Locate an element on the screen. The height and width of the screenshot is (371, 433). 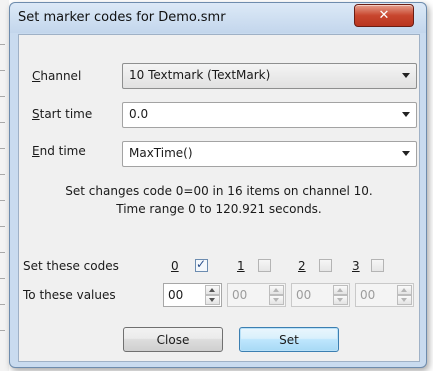
close-button-label: Close is located at coordinates (173, 339).